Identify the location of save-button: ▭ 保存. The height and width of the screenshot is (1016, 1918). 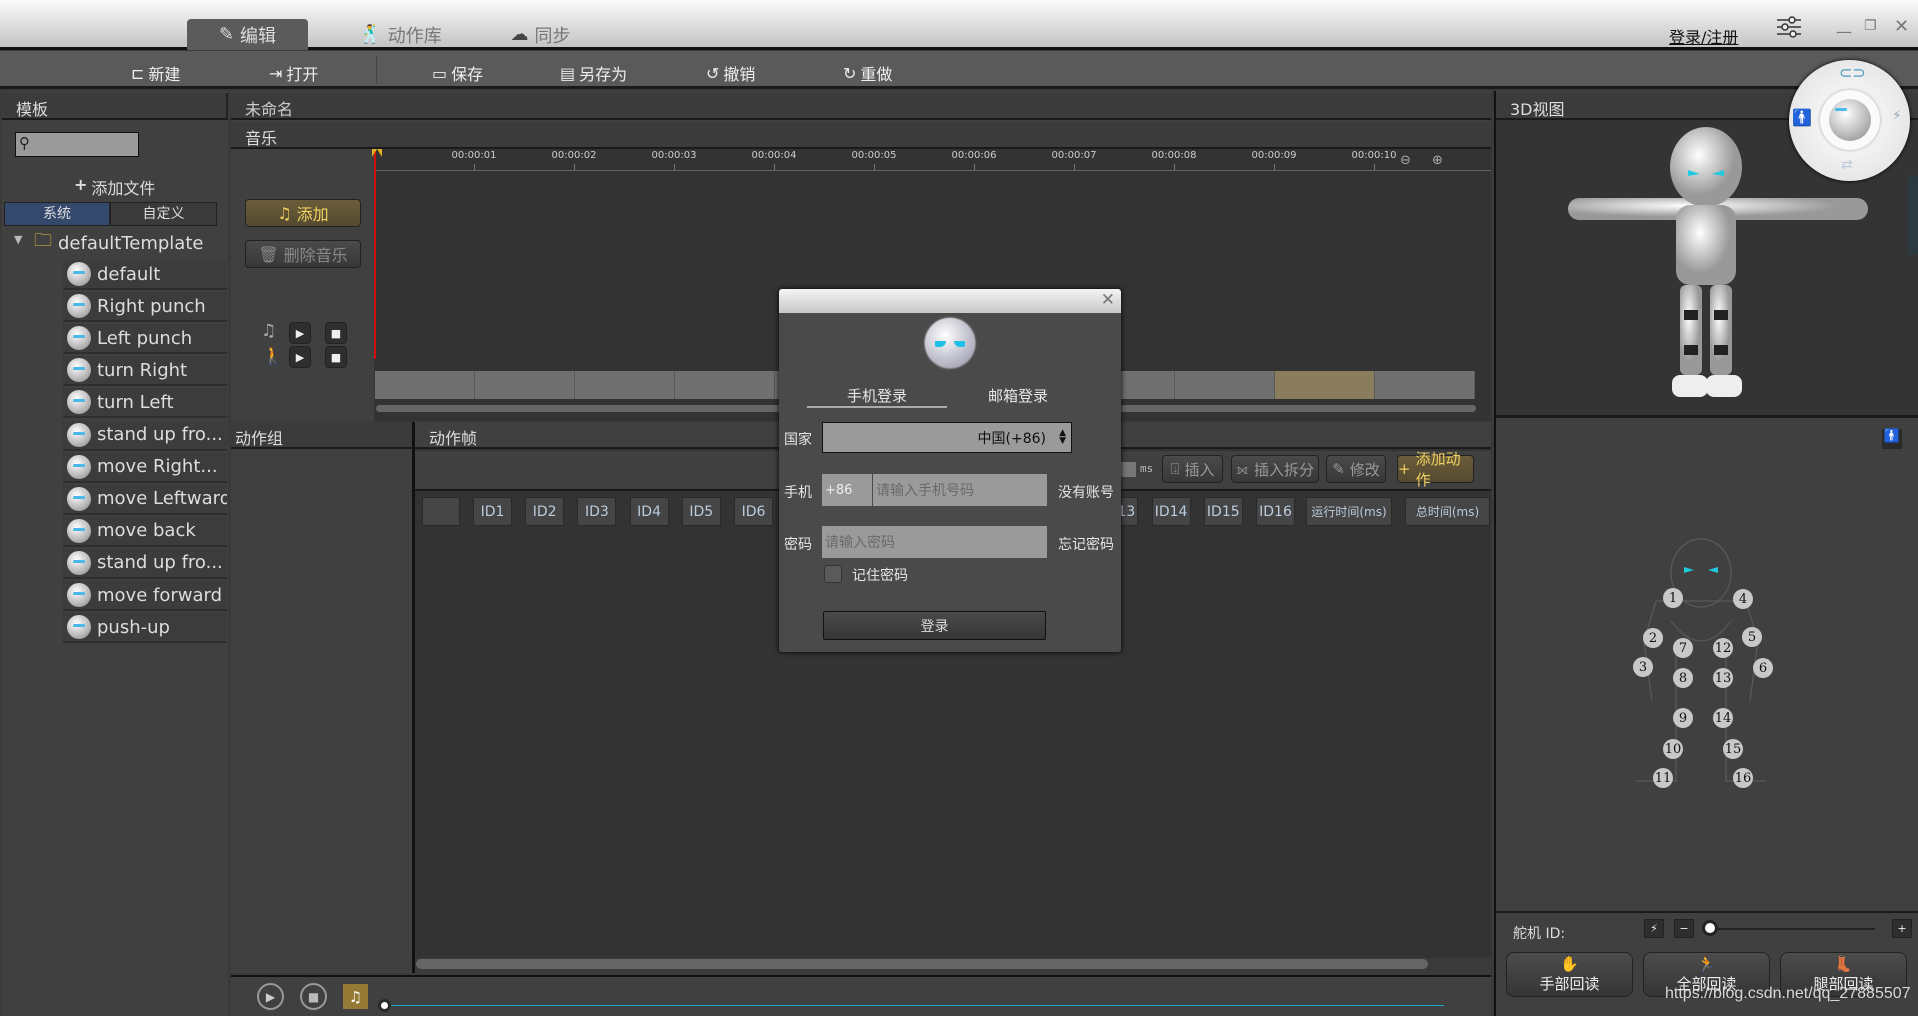
(457, 73).